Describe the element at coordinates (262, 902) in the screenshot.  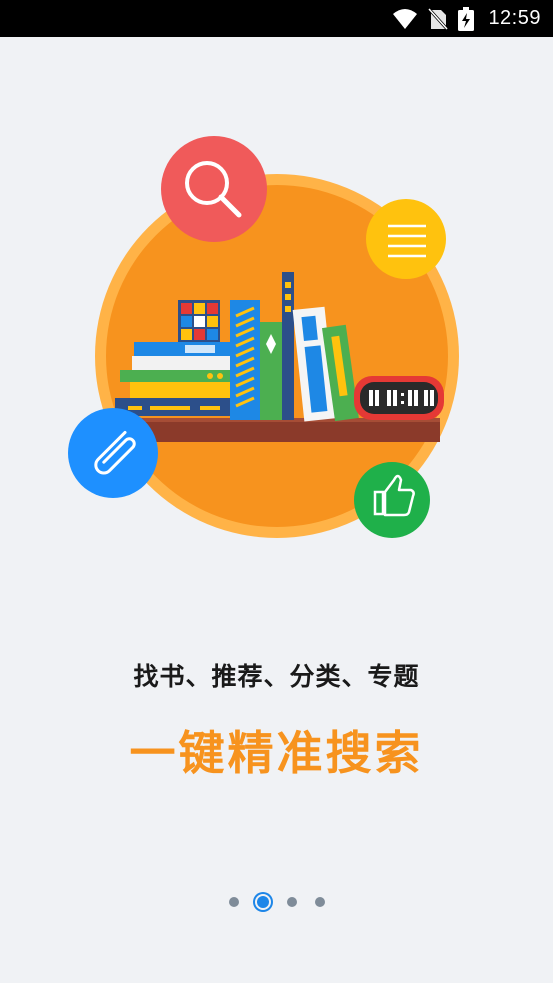
I see `page-dot-2-active` at that location.